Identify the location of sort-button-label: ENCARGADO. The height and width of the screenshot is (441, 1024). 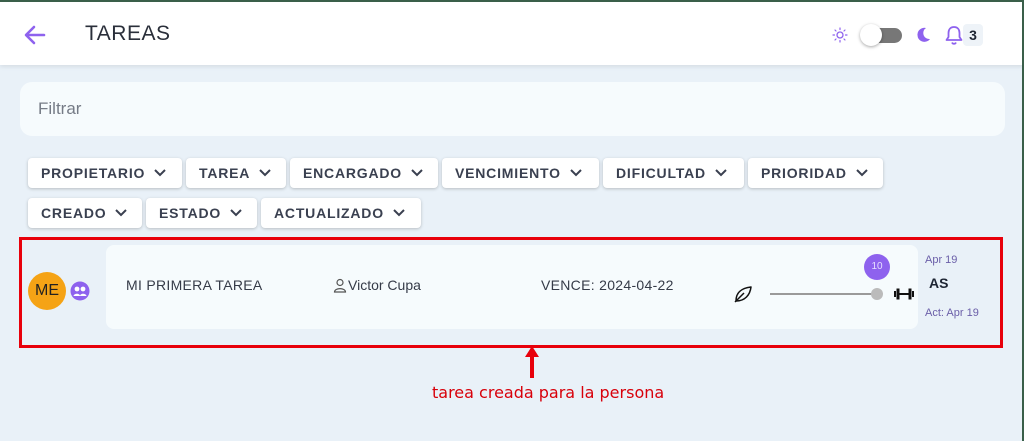
(352, 173).